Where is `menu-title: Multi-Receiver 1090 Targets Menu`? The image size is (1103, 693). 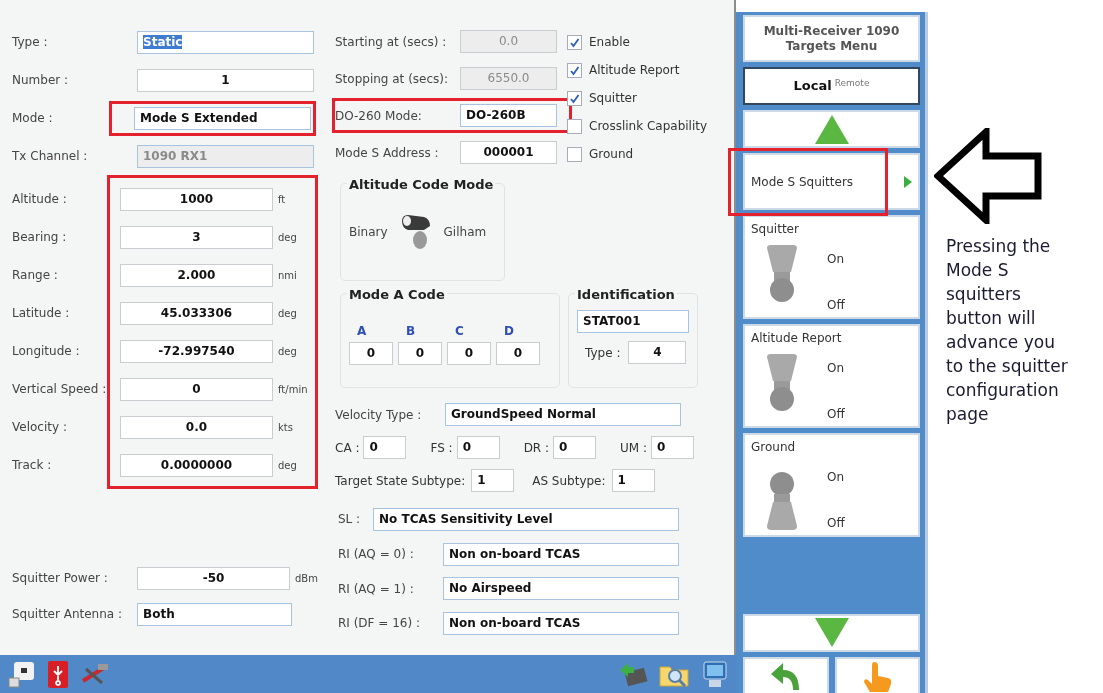
menu-title: Multi-Receiver 1090 Targets Menu is located at coordinates (831, 38).